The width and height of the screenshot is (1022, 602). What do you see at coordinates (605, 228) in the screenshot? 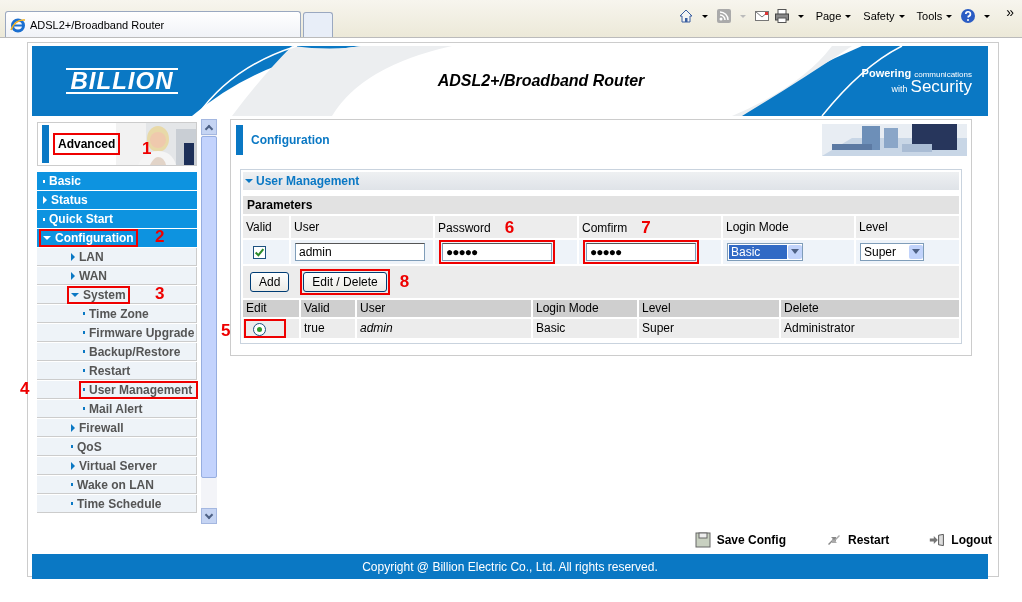
I see `column-header: Comfirm` at bounding box center [605, 228].